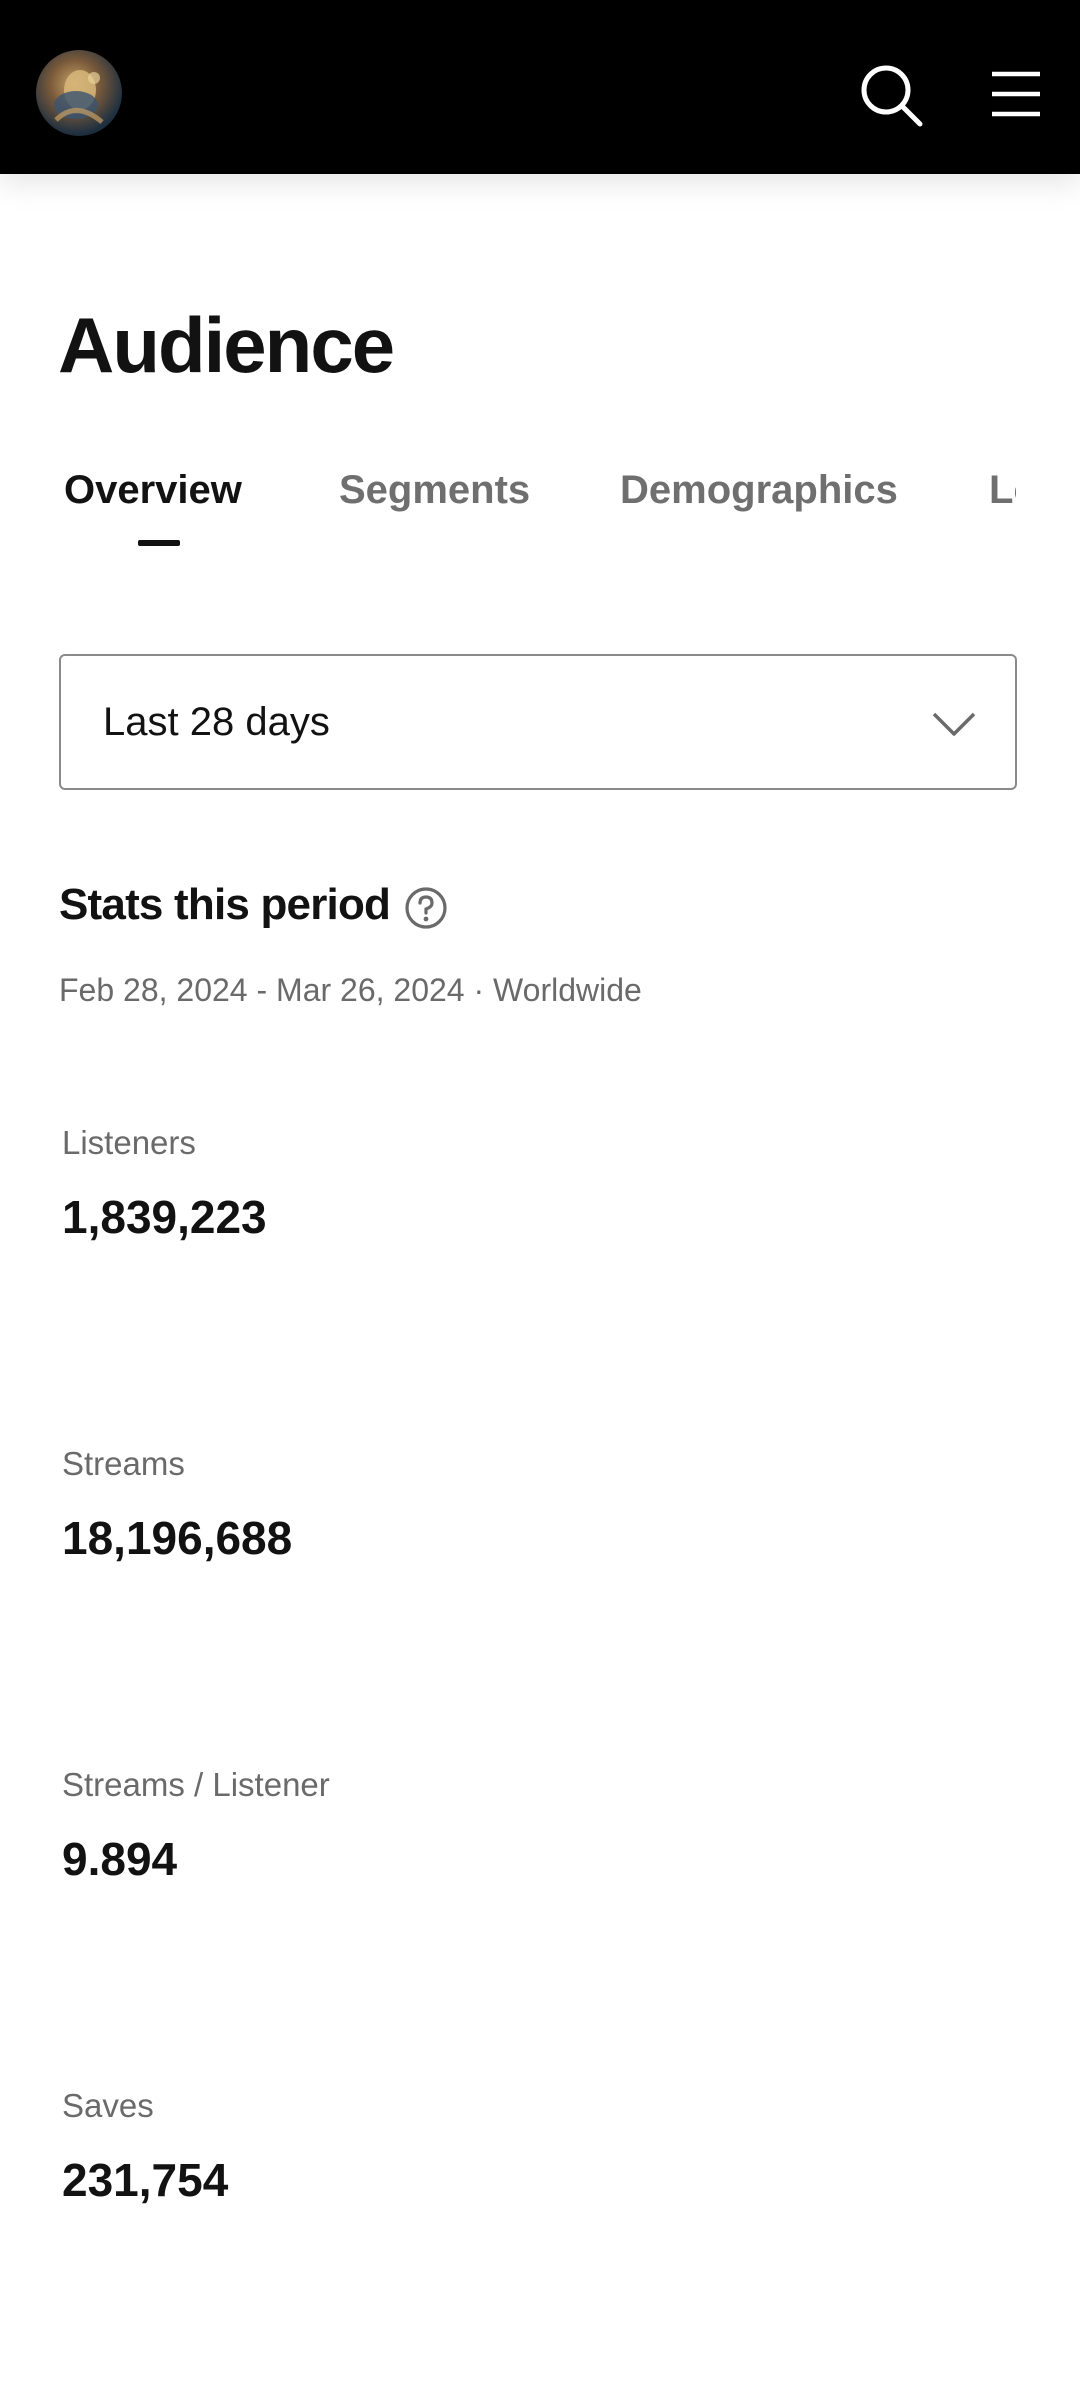  I want to click on stat-streams: Streams 18,196,688, so click(177, 1505).